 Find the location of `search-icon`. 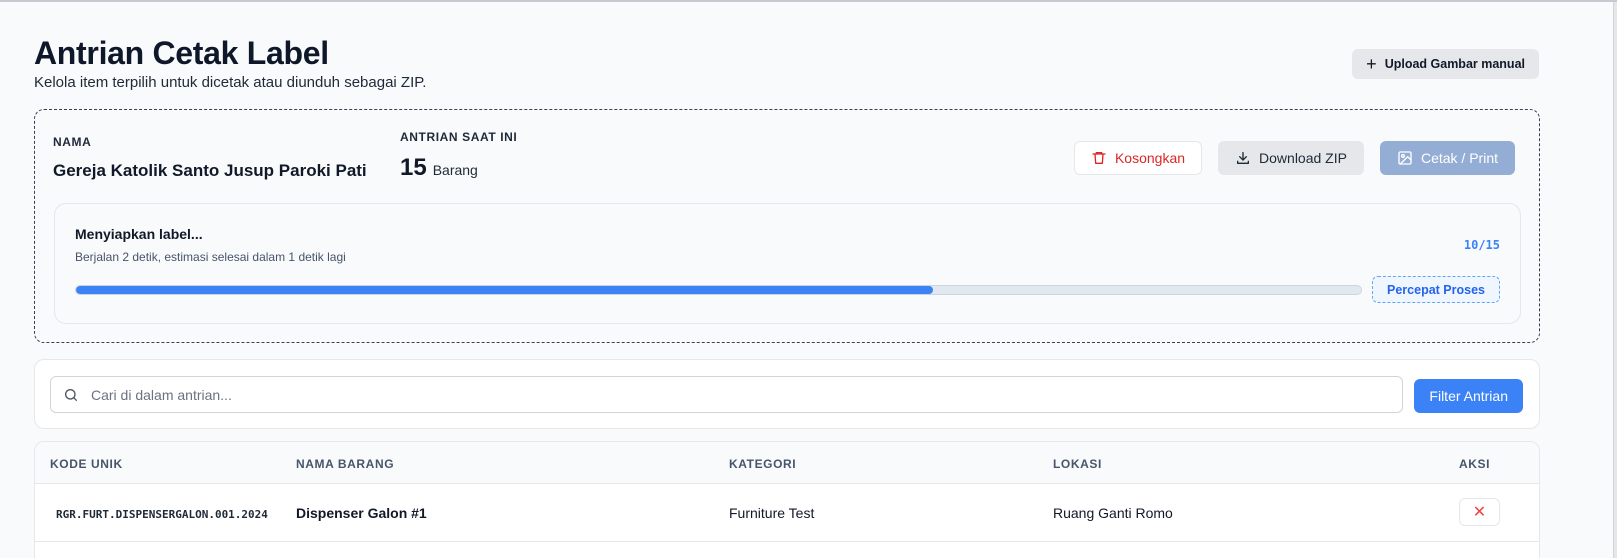

search-icon is located at coordinates (71, 394).